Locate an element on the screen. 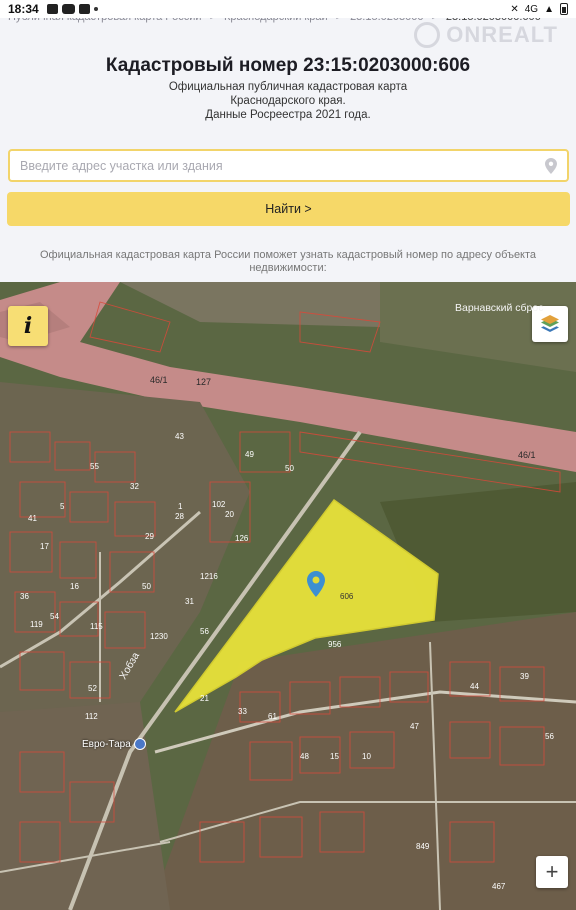  search-box is located at coordinates (288, 165).